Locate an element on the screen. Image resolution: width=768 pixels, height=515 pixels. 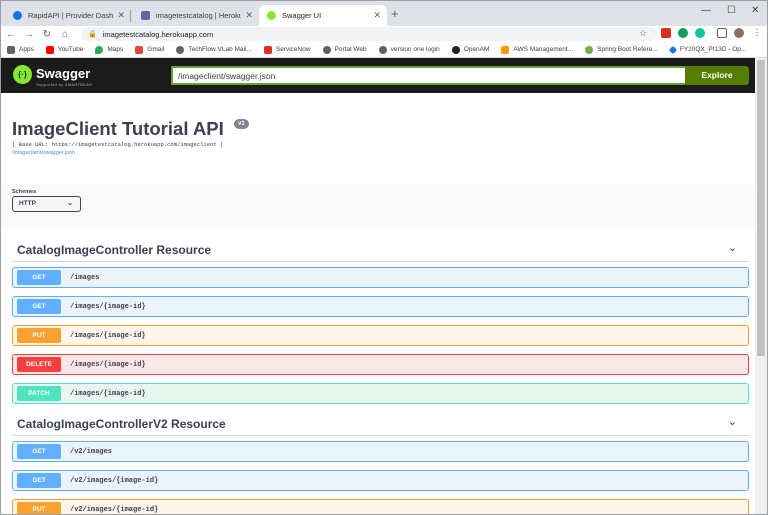
lock-icon: 🔒 is located at coordinates (92, 34).